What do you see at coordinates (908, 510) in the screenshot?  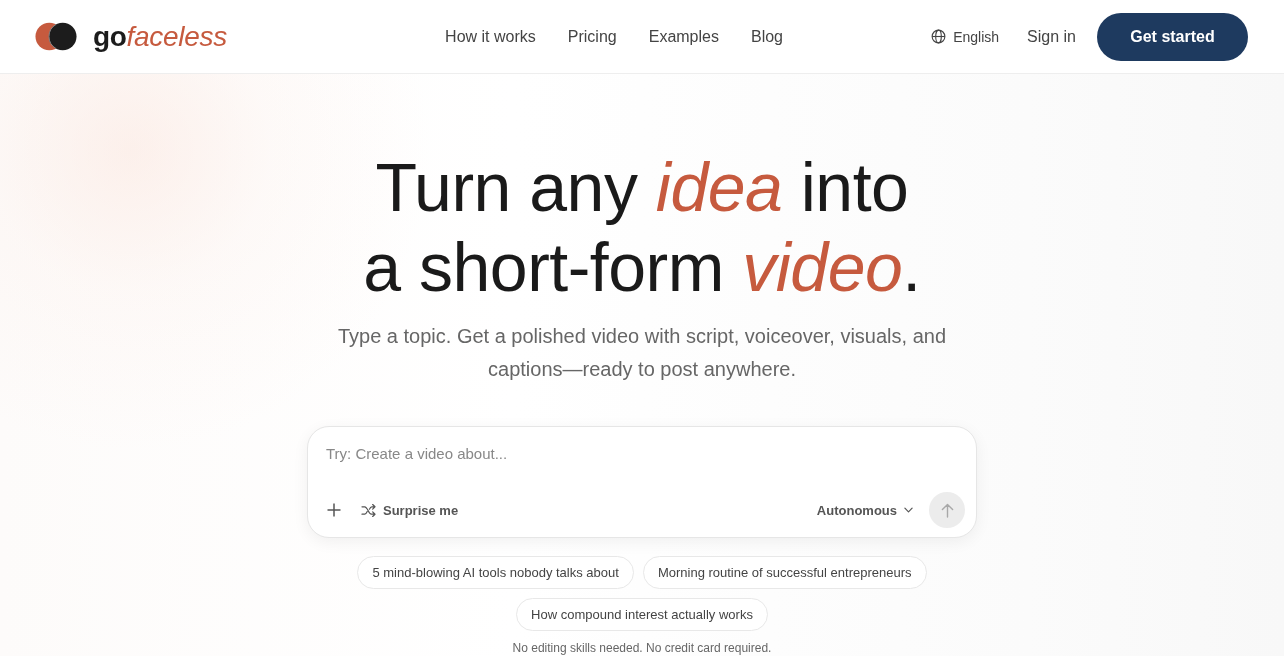 I see `chevron-down-icon` at bounding box center [908, 510].